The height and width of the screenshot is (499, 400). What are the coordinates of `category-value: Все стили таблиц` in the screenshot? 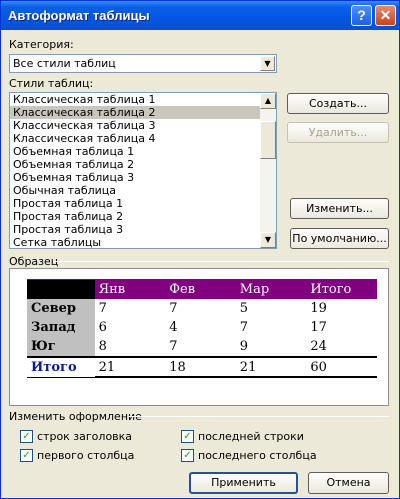 It's located at (64, 63).